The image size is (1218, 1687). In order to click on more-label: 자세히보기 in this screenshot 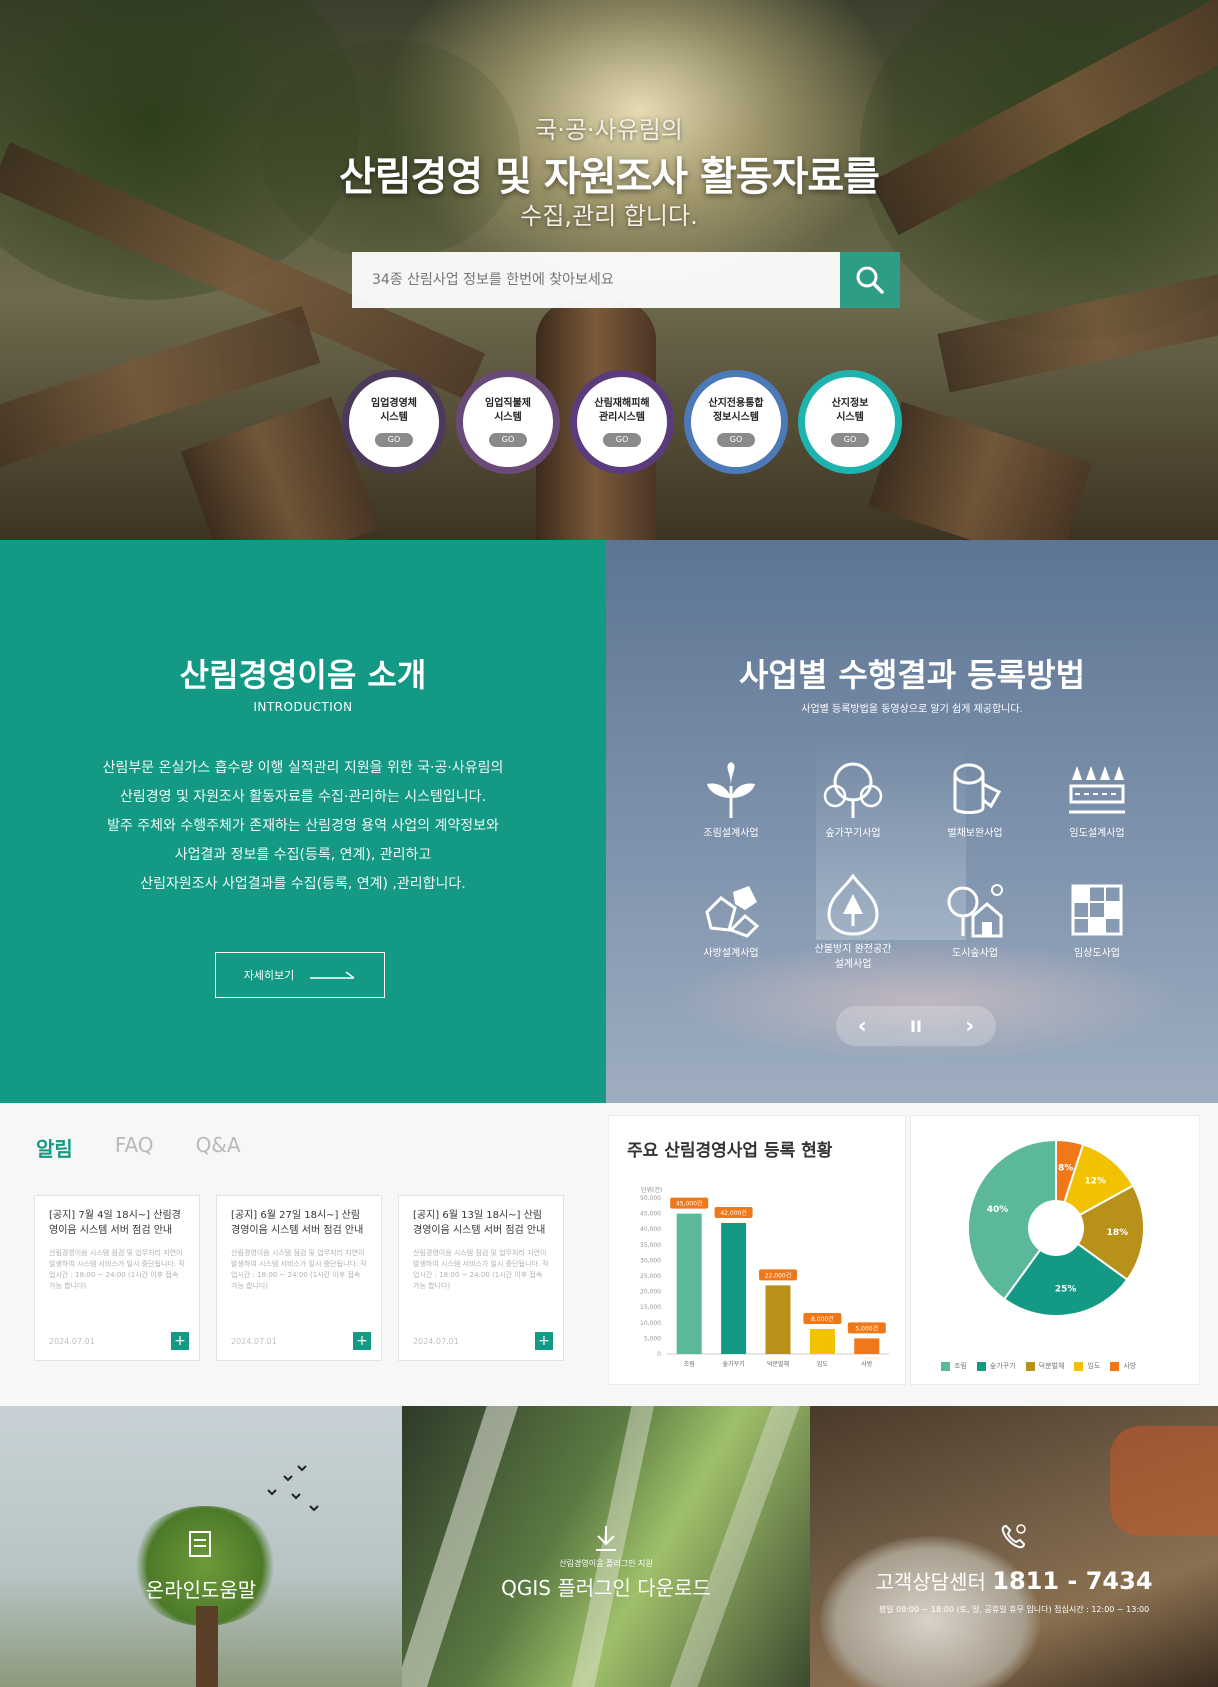, I will do `click(269, 975)`.